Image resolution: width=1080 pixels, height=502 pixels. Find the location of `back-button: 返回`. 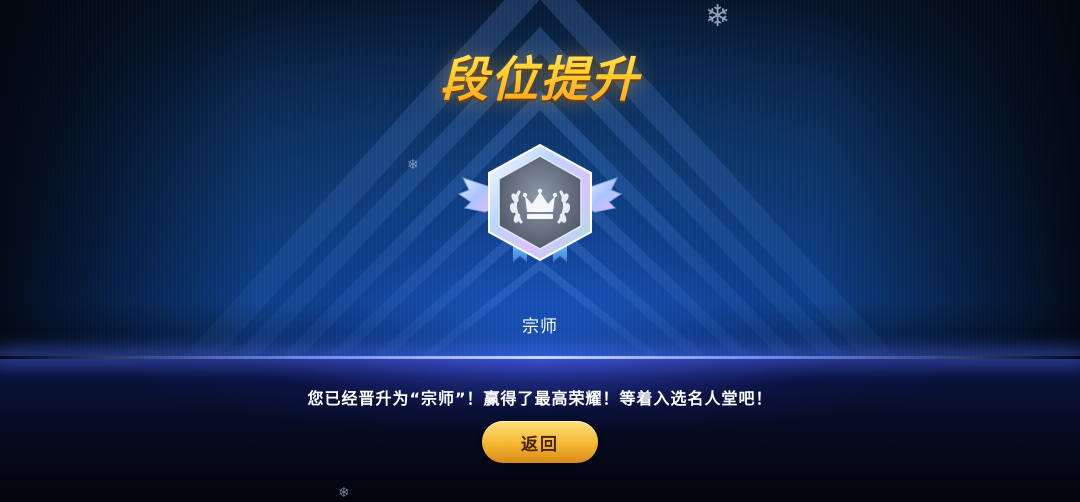

back-button: 返回 is located at coordinates (540, 442).